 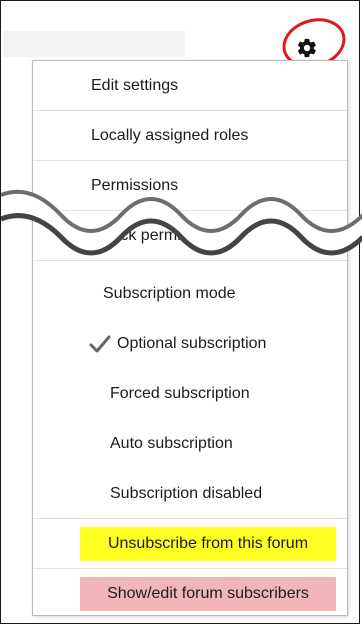 What do you see at coordinates (186, 493) in the screenshot?
I see `menu-item-label: Subscription disabled` at bounding box center [186, 493].